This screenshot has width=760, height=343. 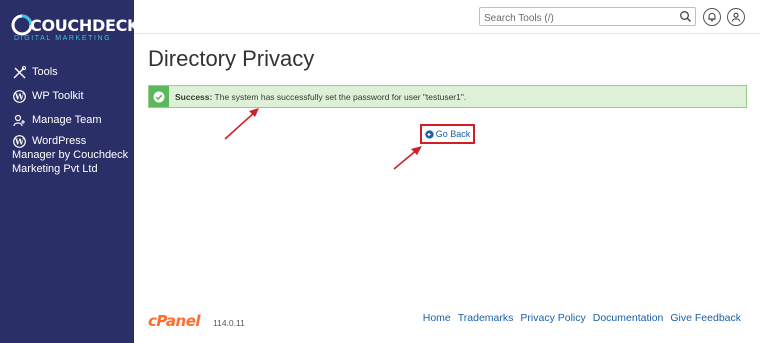 I want to click on footer-link-documentation: Documentation, so click(x=628, y=318).